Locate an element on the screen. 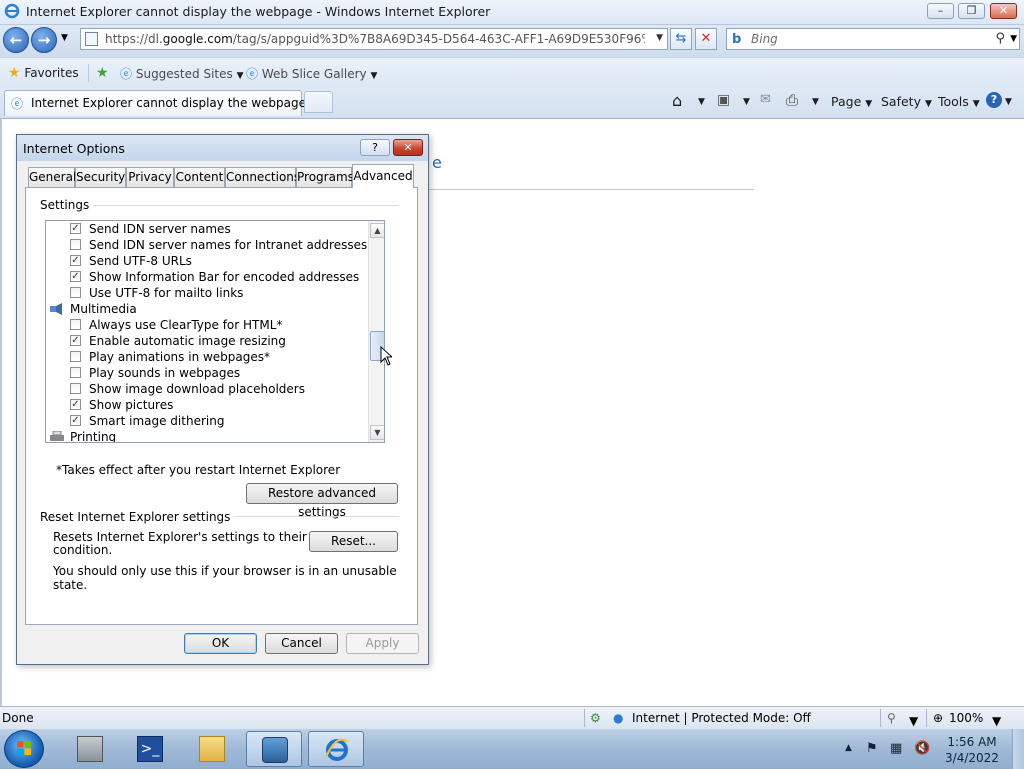  action-center-flag-icon: ⚑ is located at coordinates (872, 748).